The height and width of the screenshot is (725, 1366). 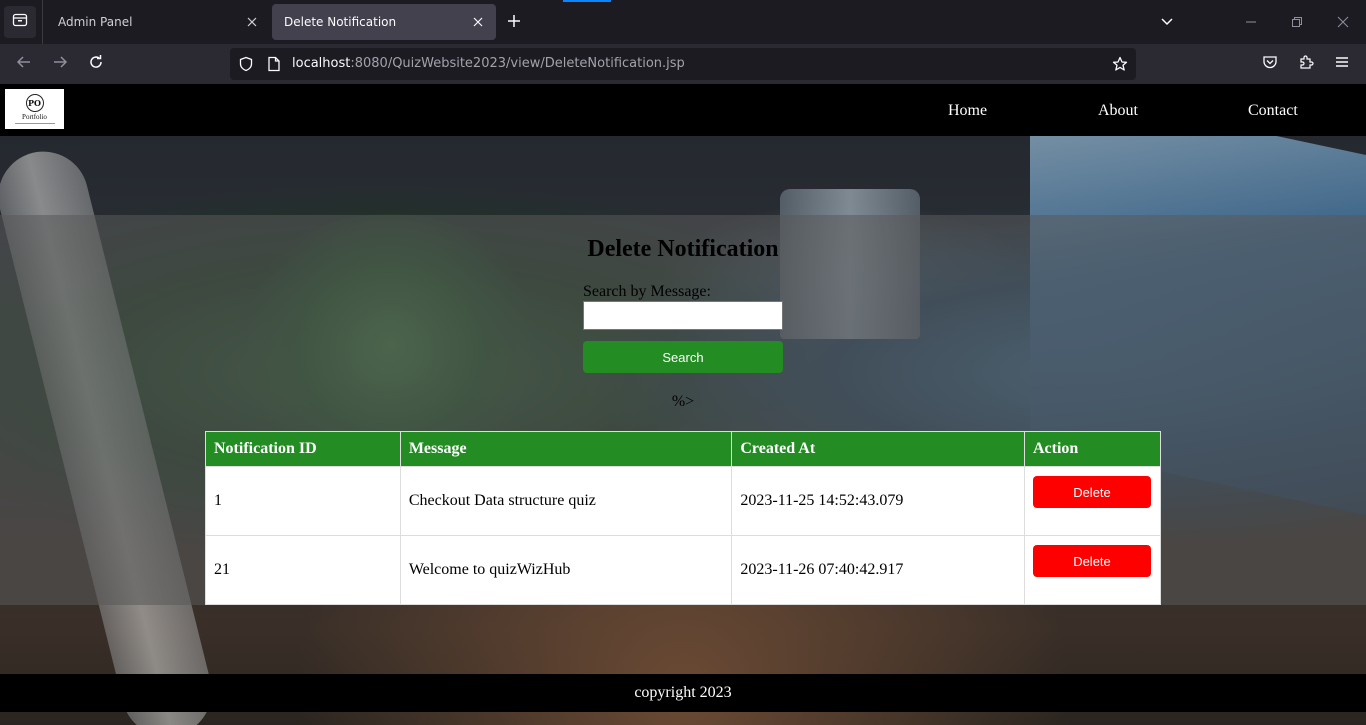 What do you see at coordinates (587, 1) in the screenshot?
I see `tab-drag-indicator` at bounding box center [587, 1].